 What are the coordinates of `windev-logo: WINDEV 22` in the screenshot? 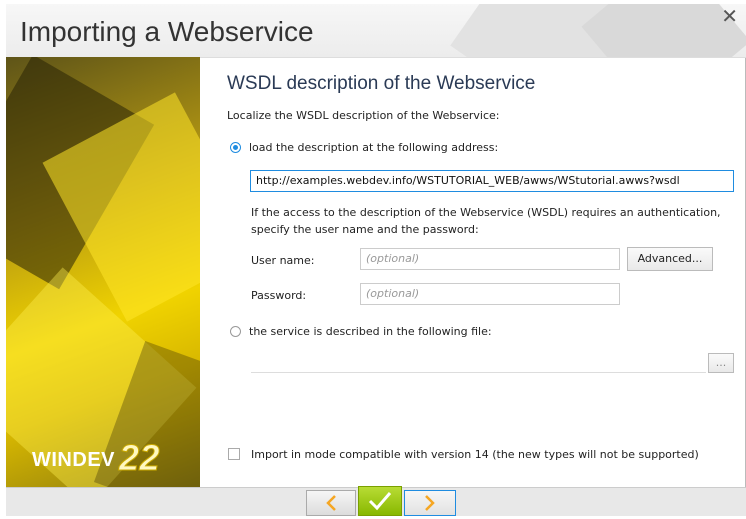 It's located at (96, 458).